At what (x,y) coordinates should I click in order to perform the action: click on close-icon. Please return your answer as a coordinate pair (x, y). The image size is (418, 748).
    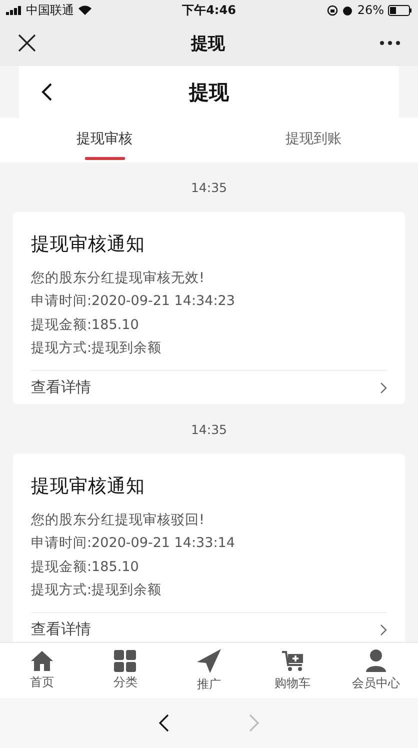
    Looking at the image, I should click on (27, 43).